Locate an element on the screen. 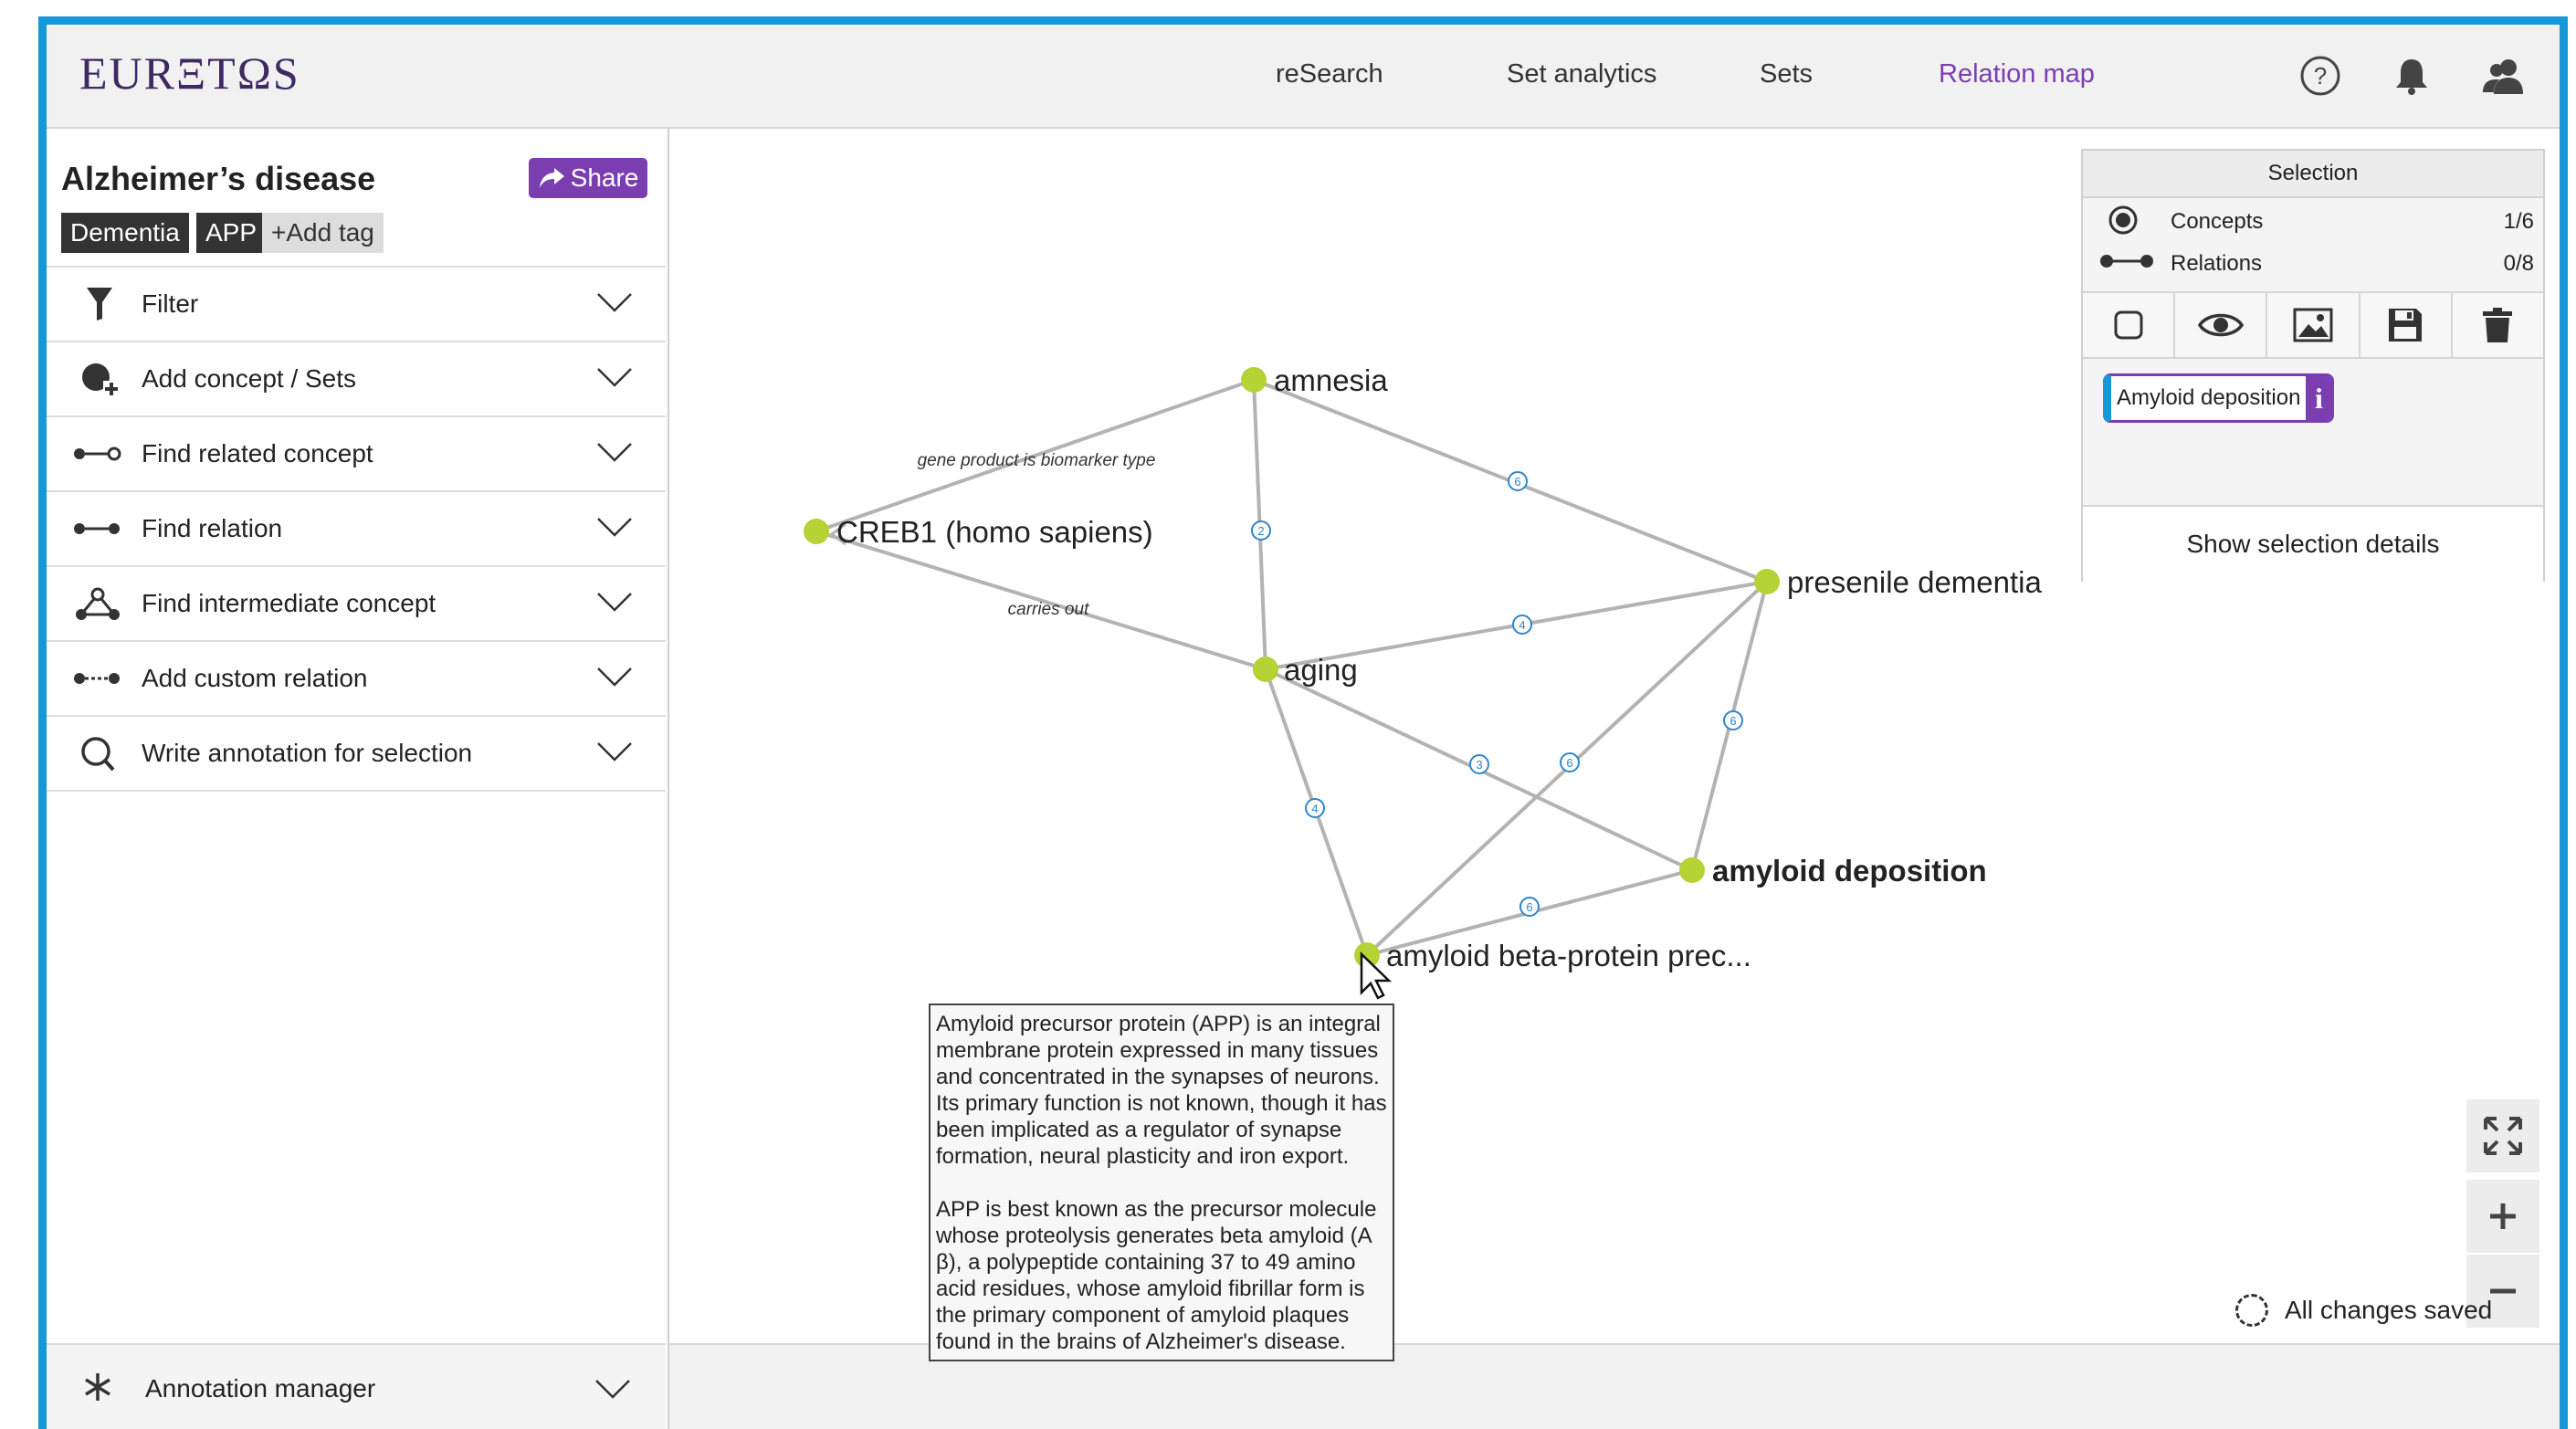 This screenshot has height=1429, width=2576. selection-toolbar is located at coordinates (2313, 325).